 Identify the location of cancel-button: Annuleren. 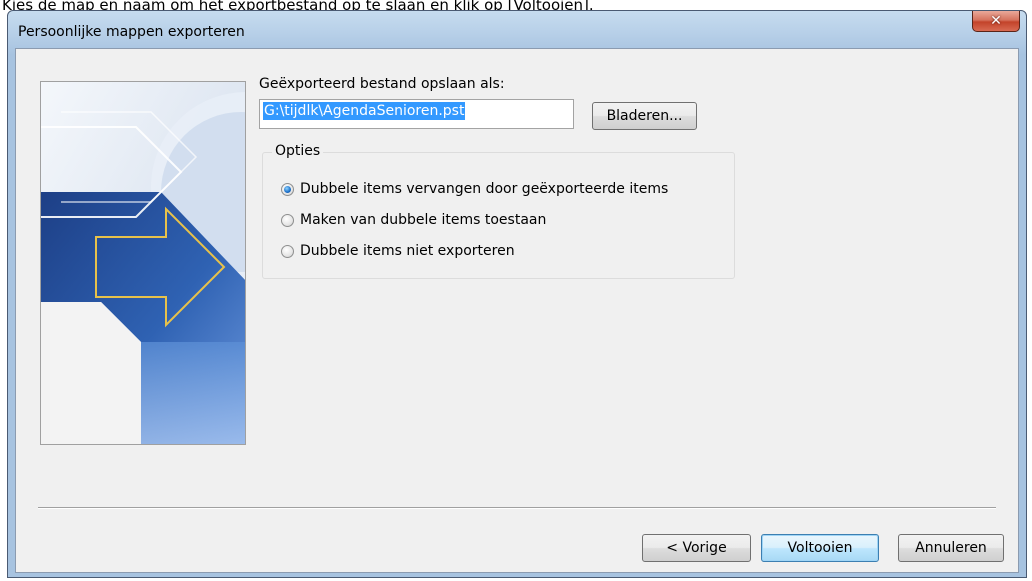
(951, 548).